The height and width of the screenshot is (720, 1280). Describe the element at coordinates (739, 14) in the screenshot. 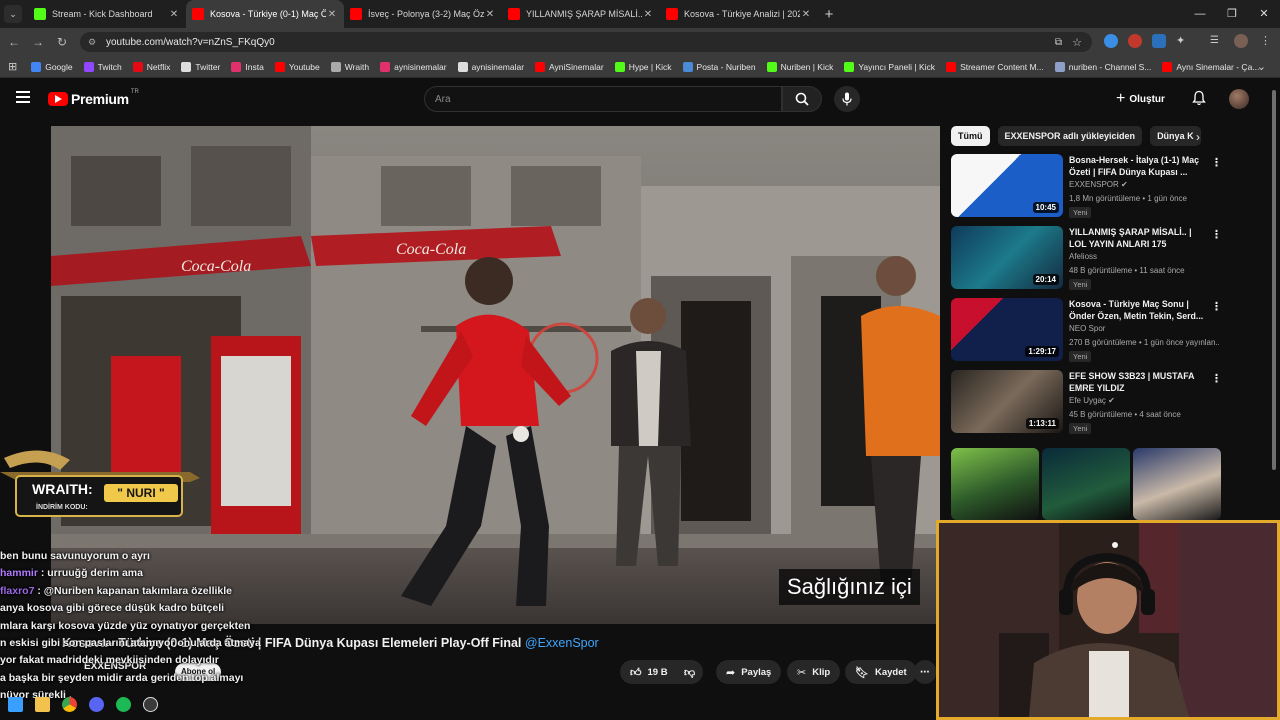

I see `browser-tab: Kosova - Türkiye Analizi | 2026 ✕` at that location.